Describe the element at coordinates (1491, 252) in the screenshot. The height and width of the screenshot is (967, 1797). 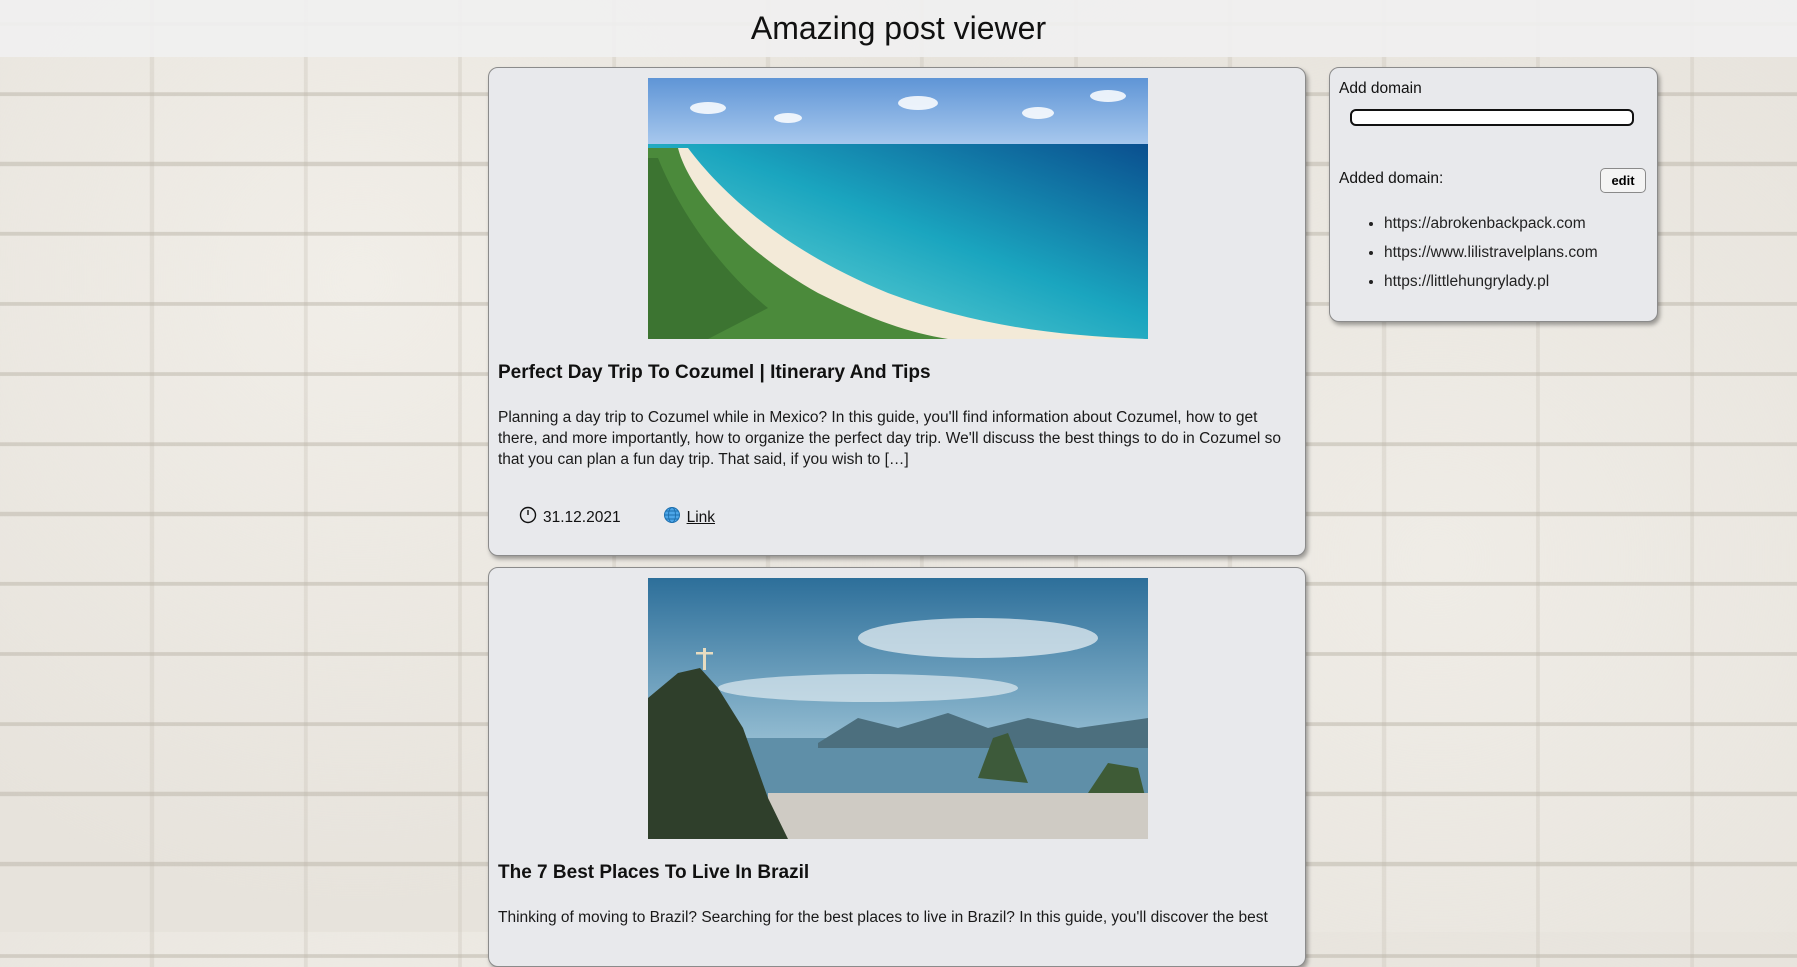
I see `domain-item: https://www.lilistravelplans.com` at that location.